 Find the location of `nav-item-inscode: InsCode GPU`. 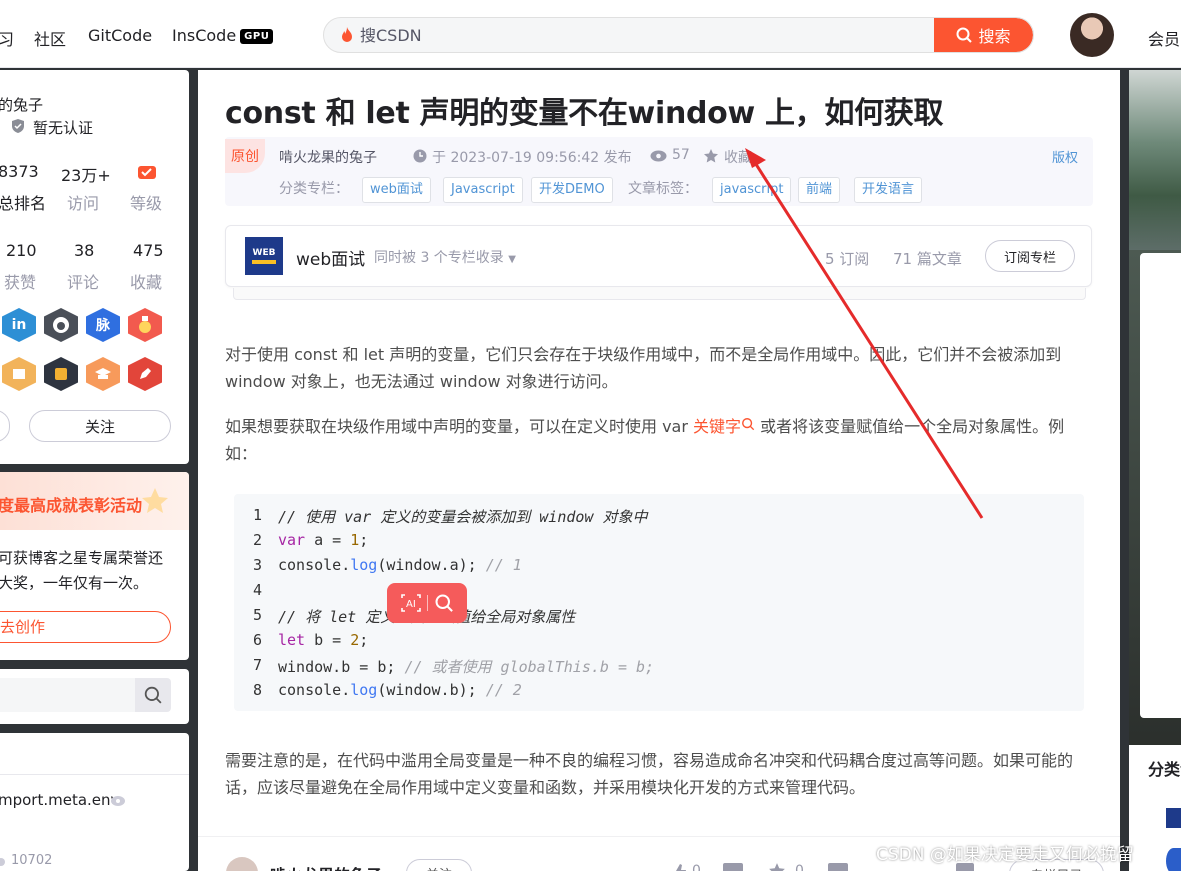

nav-item-inscode: InsCode GPU is located at coordinates (223, 35).